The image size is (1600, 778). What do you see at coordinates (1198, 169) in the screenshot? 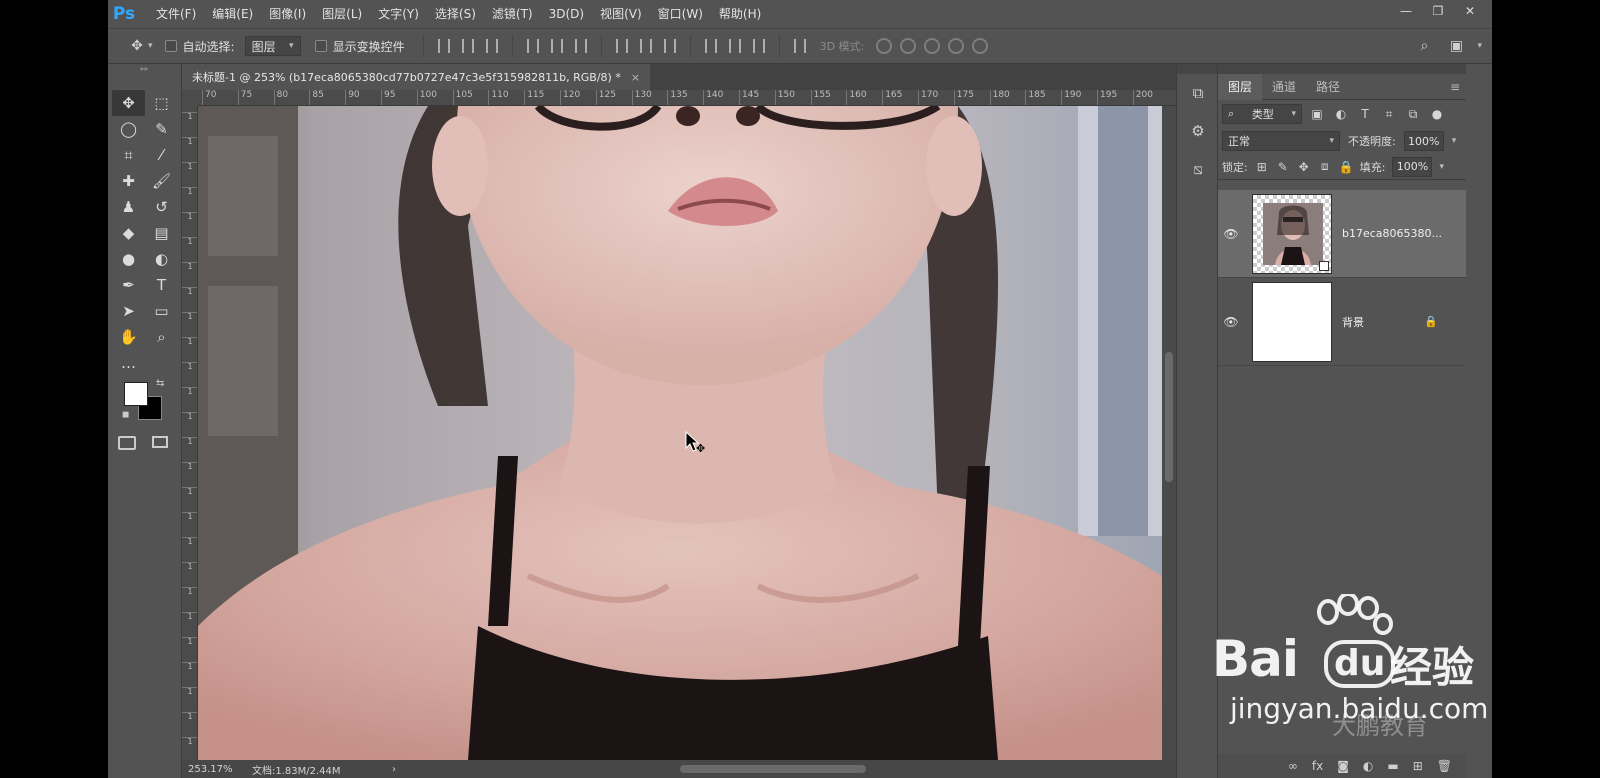
I see `adjustments-icon: ⧅` at bounding box center [1198, 169].